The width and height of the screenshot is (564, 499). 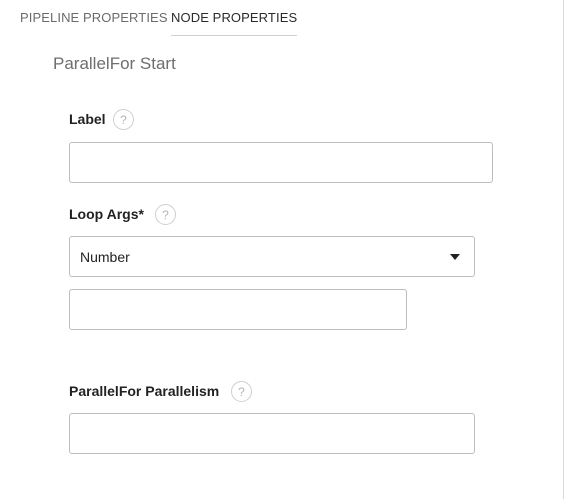 I want to click on loop-args-type-value: Number, so click(x=105, y=257).